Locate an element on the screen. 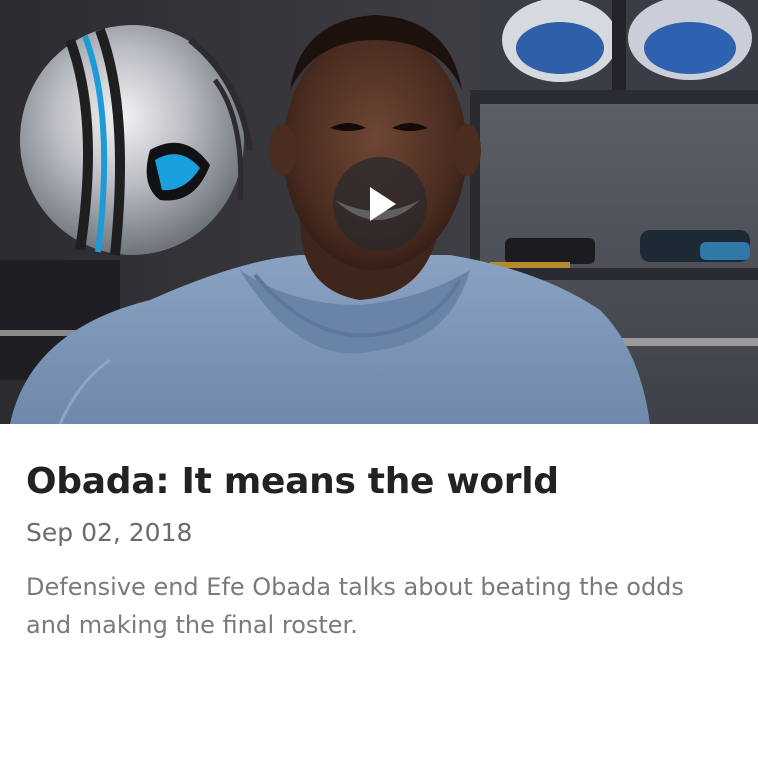  video-title: Obada: It means the world is located at coordinates (379, 464).